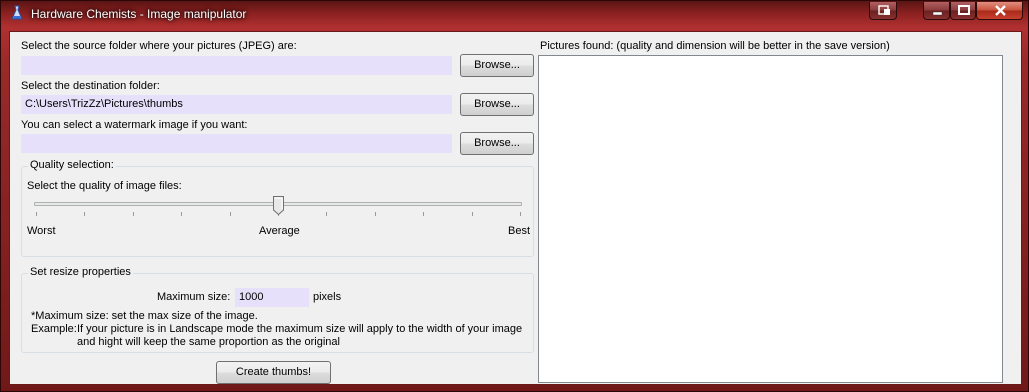 The image size is (1029, 392). I want to click on quality-average-label: Average, so click(279, 231).